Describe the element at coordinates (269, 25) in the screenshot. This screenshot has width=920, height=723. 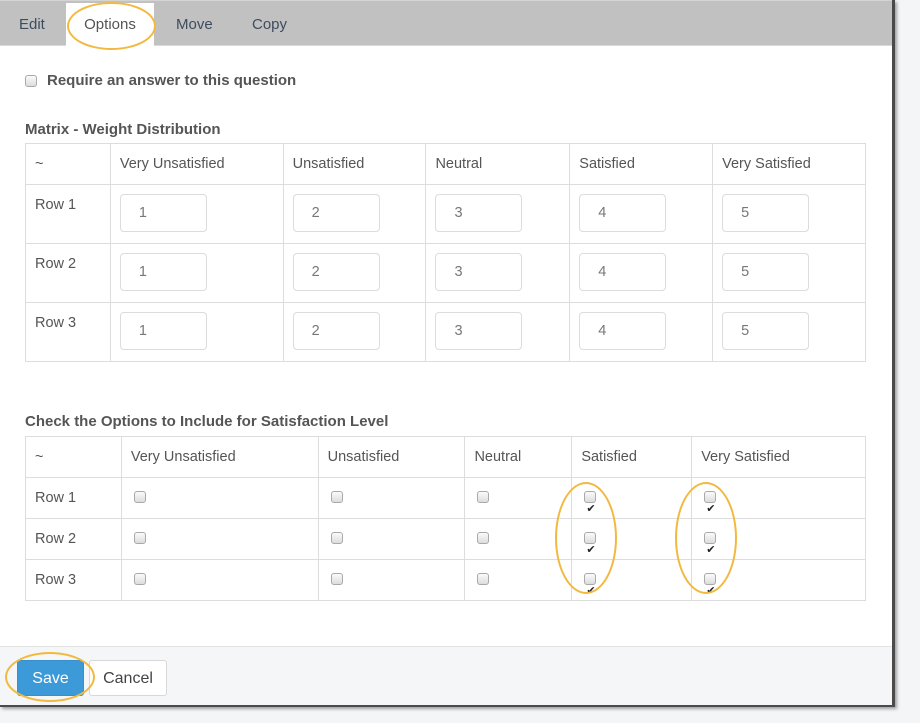
I see `tab-copy: Copy` at that location.